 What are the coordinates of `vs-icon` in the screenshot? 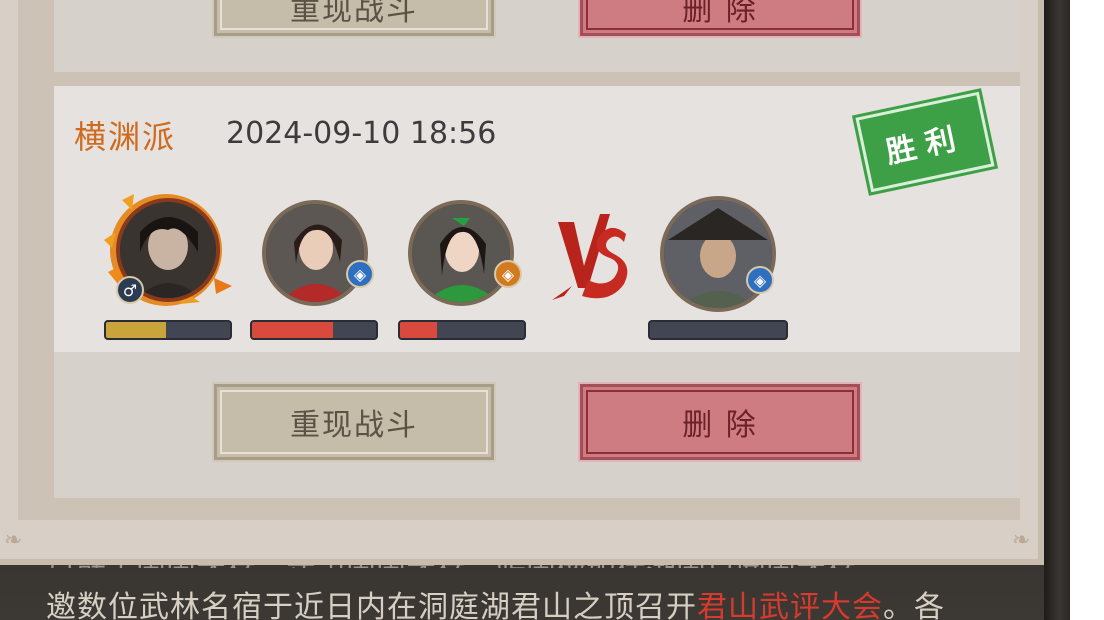 It's located at (590, 257).